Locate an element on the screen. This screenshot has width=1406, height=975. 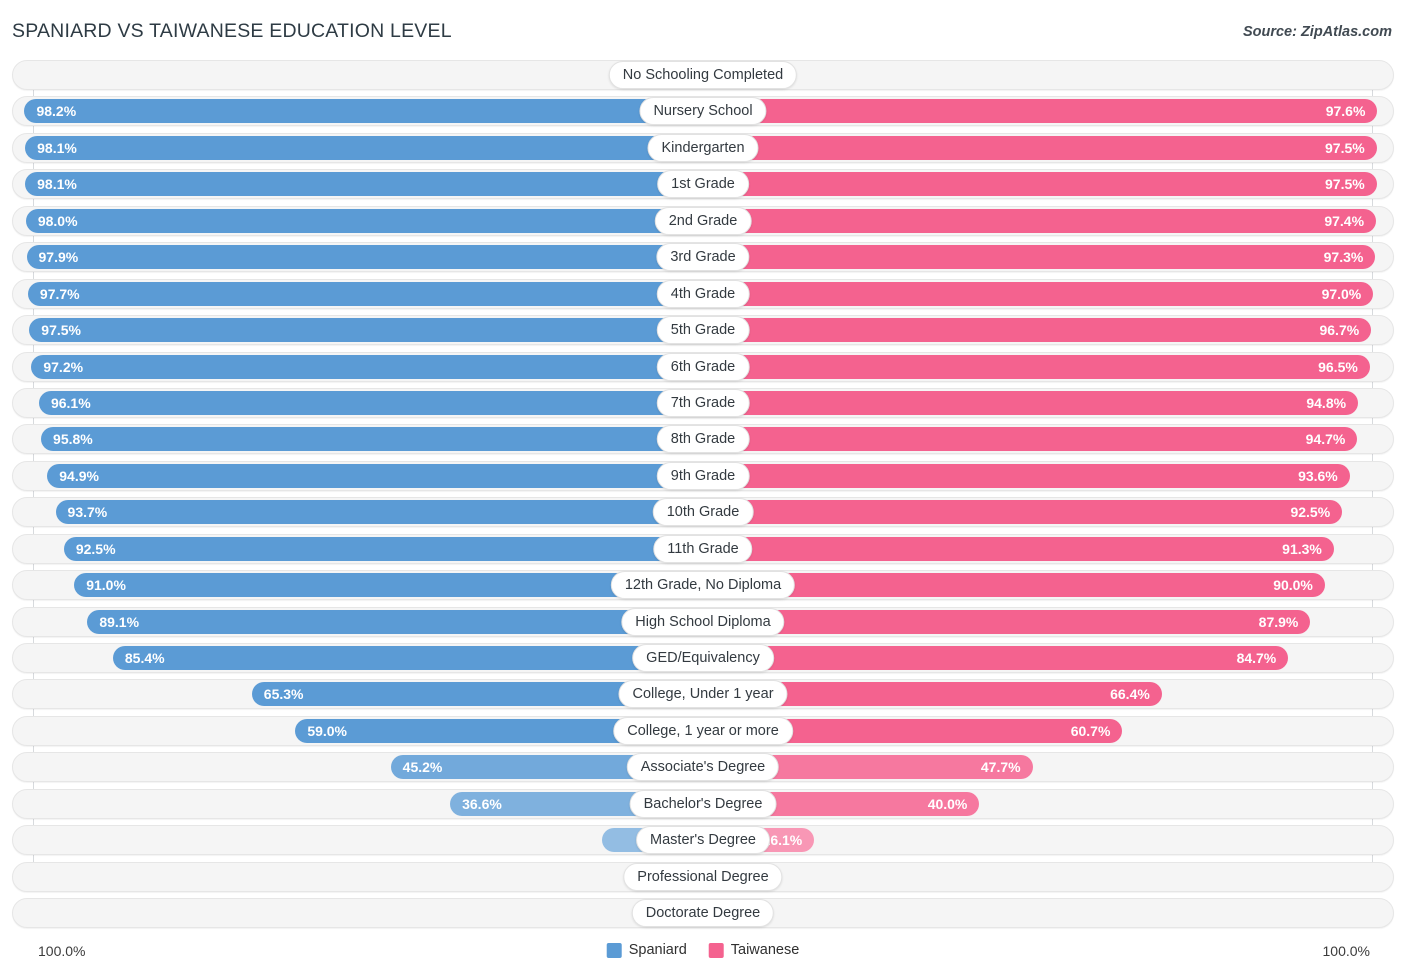
chart-row: 97.2% 96.5% 6th Grade is located at coordinates (703, 366).